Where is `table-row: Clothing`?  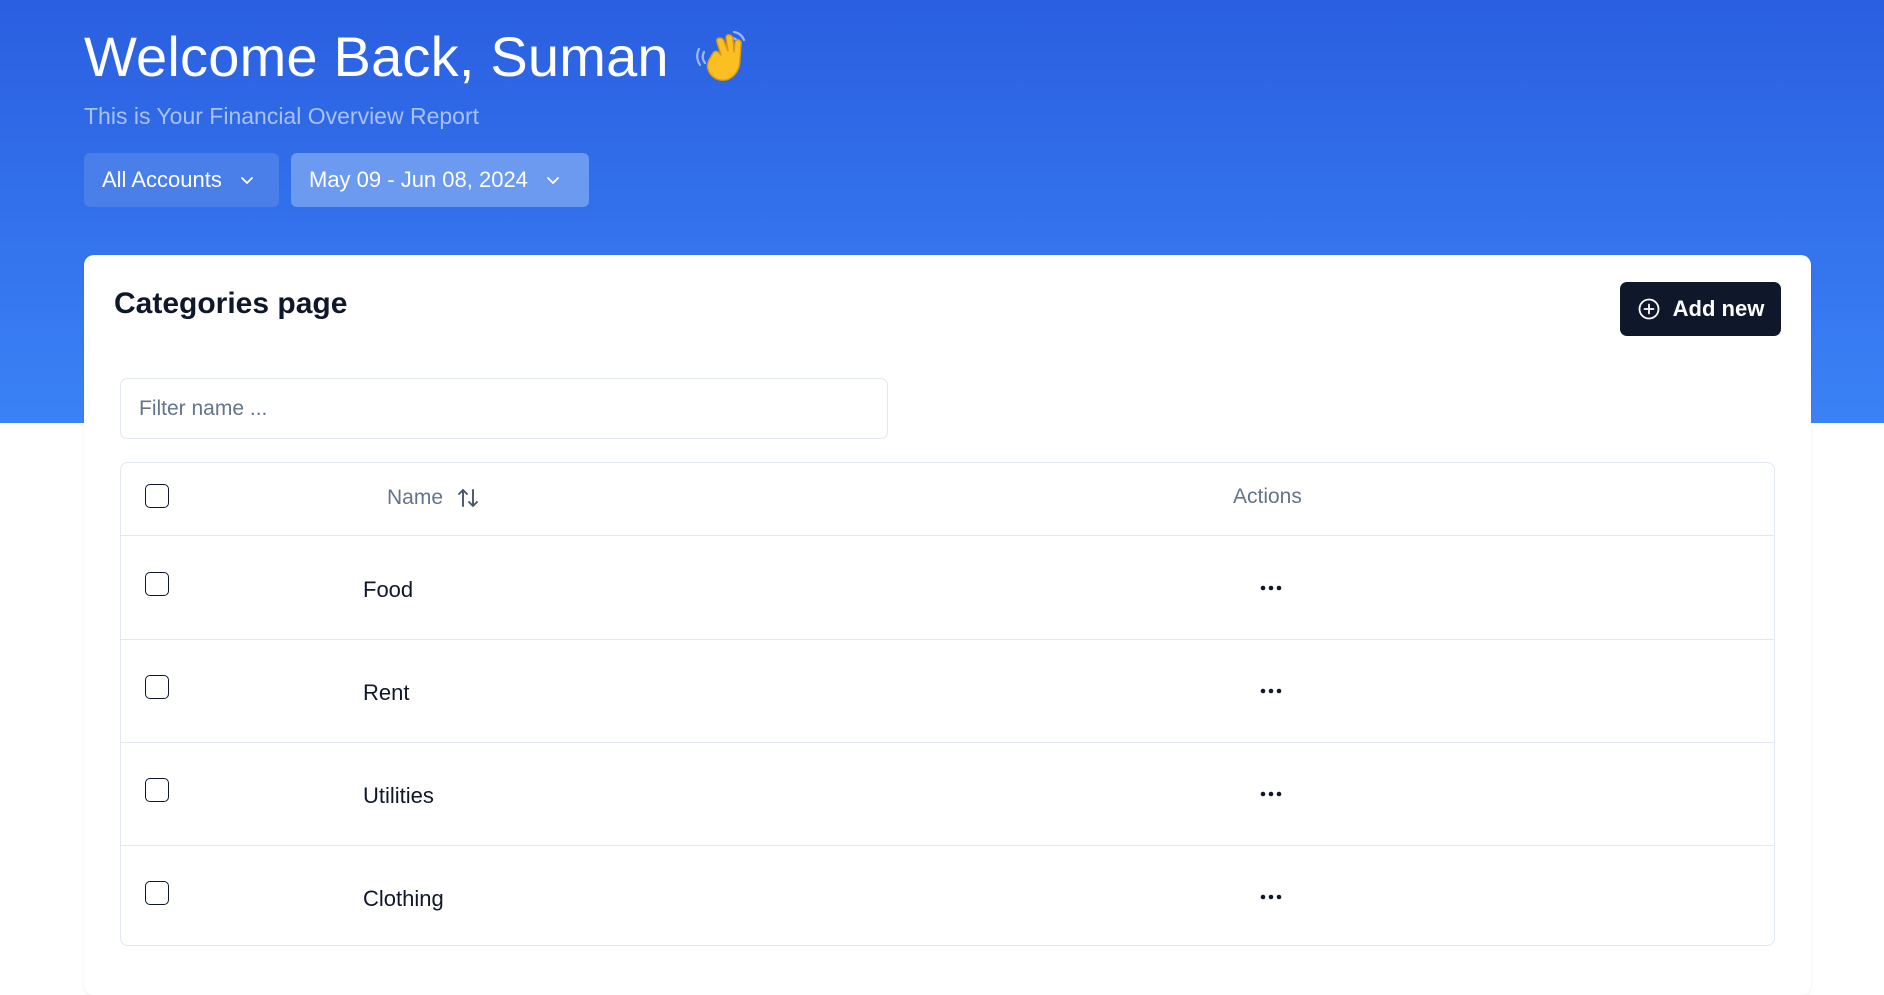 table-row: Clothing is located at coordinates (947, 895).